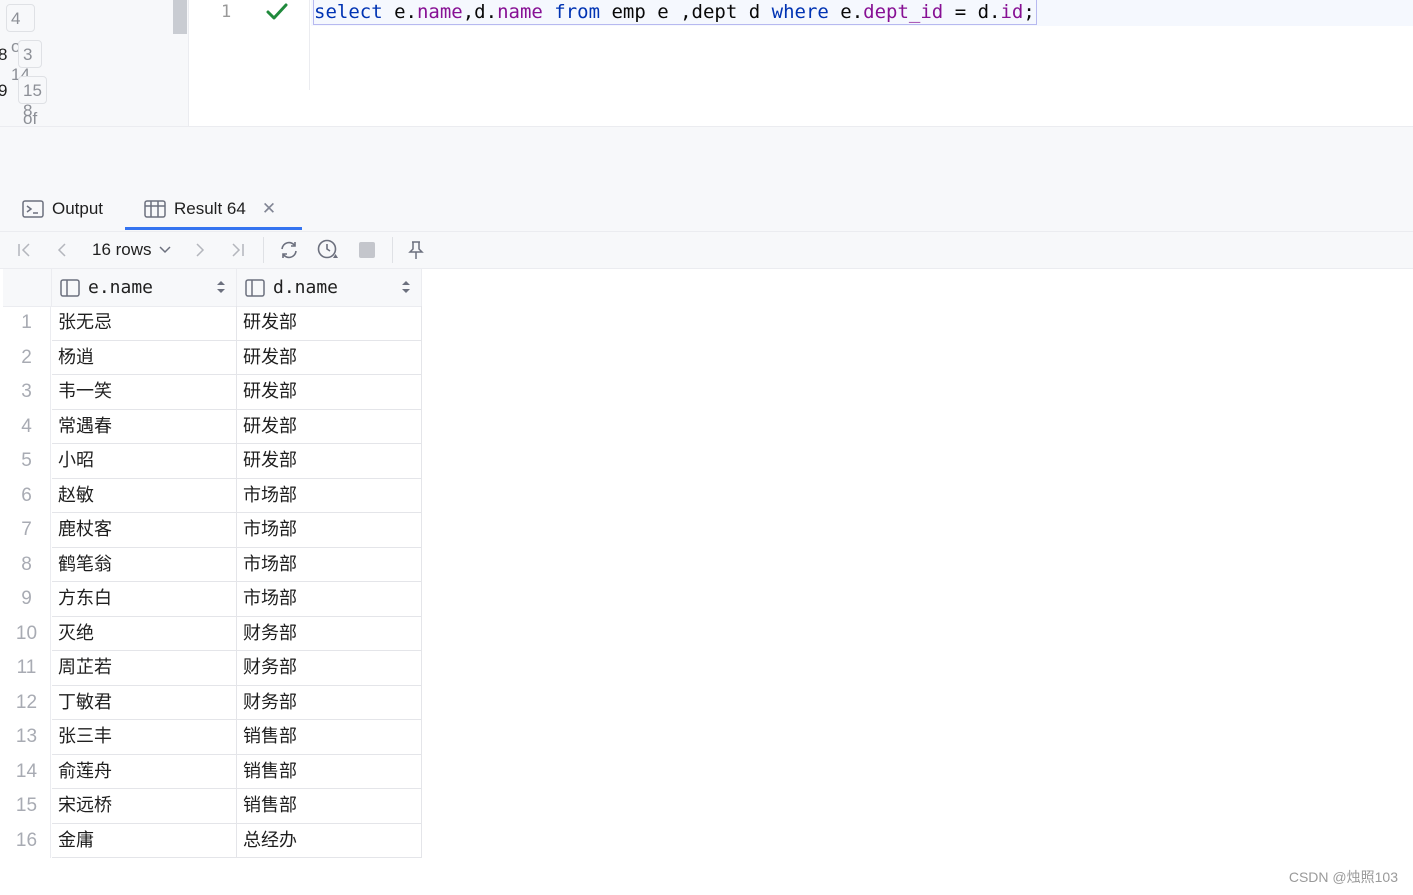  I want to click on table-row: 9 方东白 市场部, so click(212, 599).